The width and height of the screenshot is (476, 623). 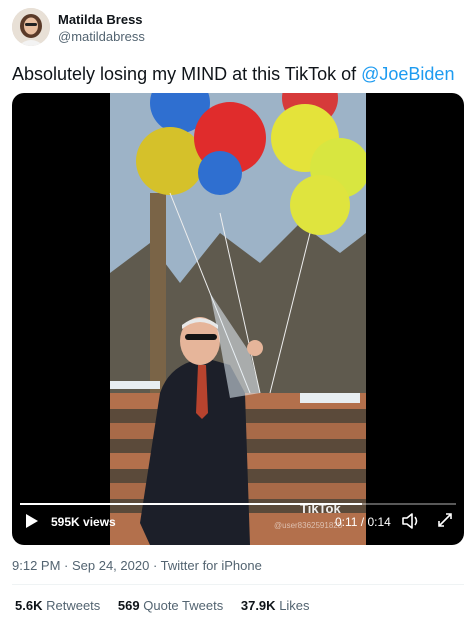 What do you see at coordinates (100, 19) in the screenshot?
I see `author-name: Matilda Bress` at bounding box center [100, 19].